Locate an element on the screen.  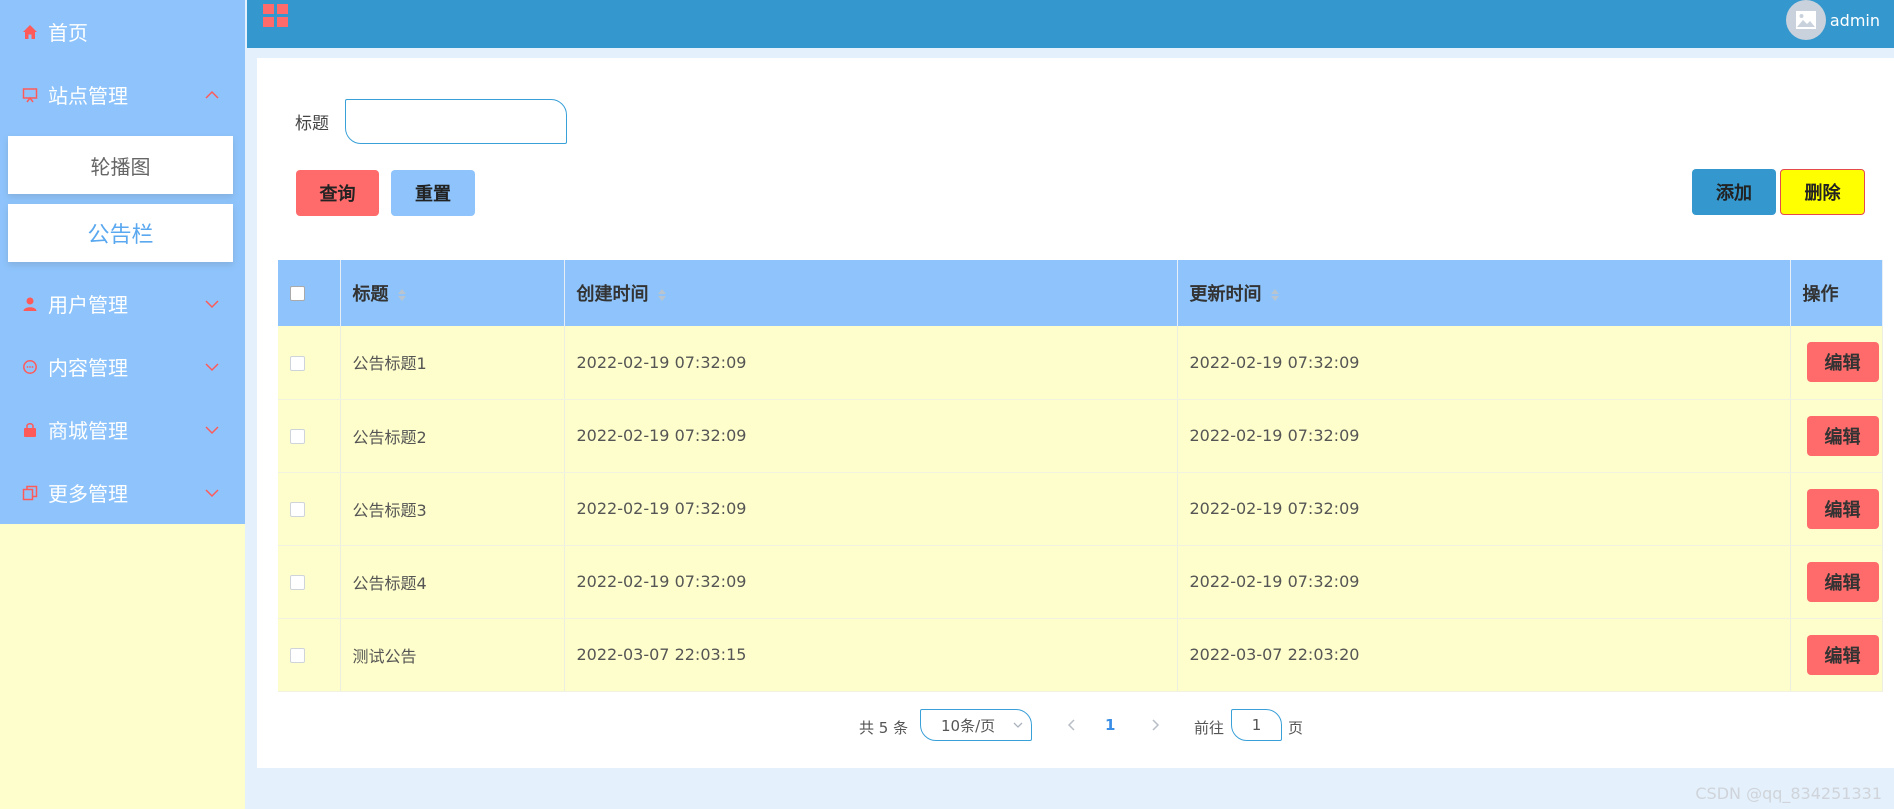
avatar is located at coordinates (1806, 20).